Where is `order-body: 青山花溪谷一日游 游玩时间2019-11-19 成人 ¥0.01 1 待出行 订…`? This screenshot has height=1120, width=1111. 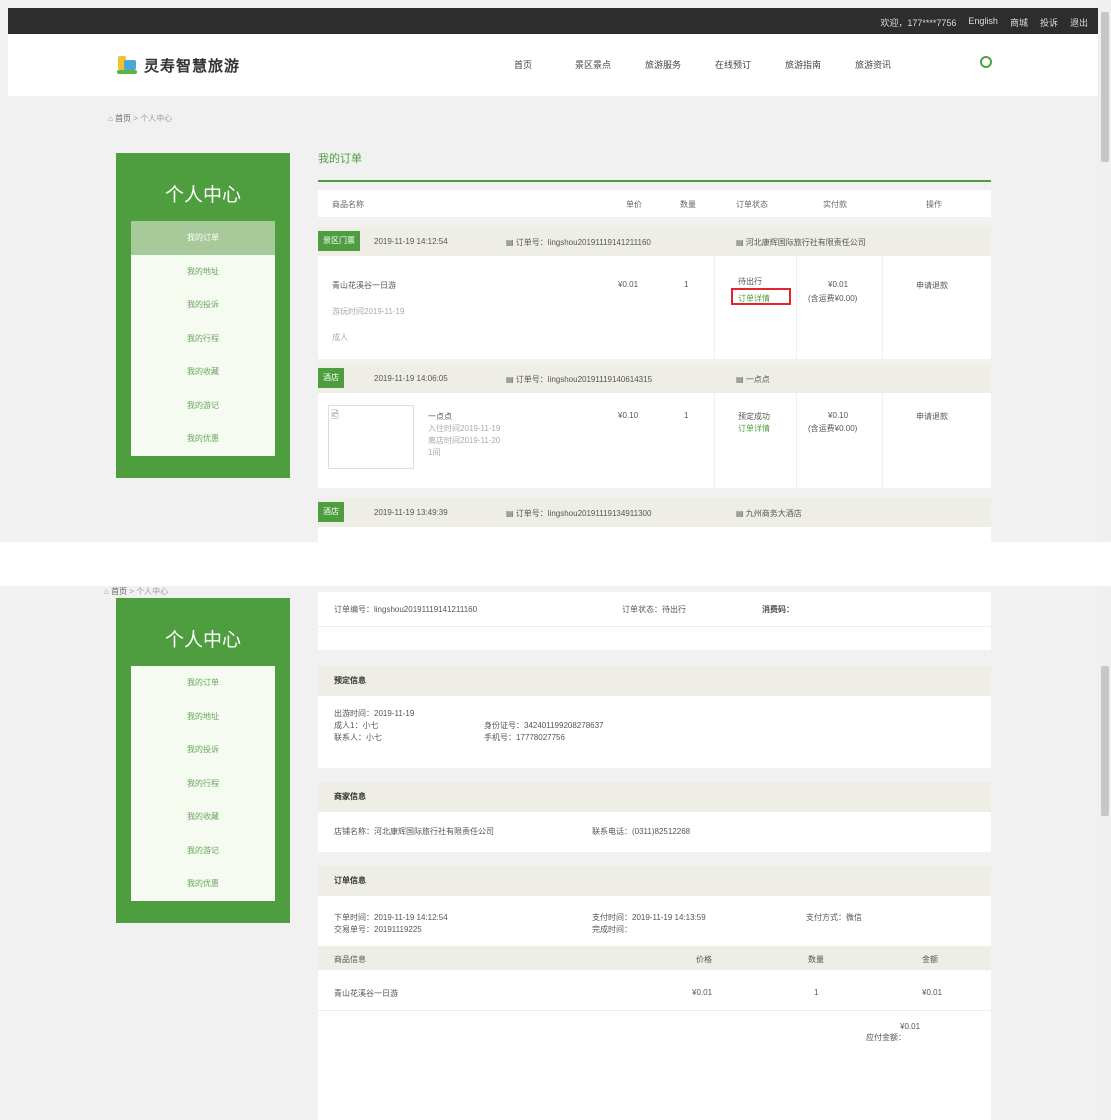
order-body: 青山花溪谷一日游 游玩时间2019-11-19 成人 ¥0.01 1 待出行 订… is located at coordinates (654, 307).